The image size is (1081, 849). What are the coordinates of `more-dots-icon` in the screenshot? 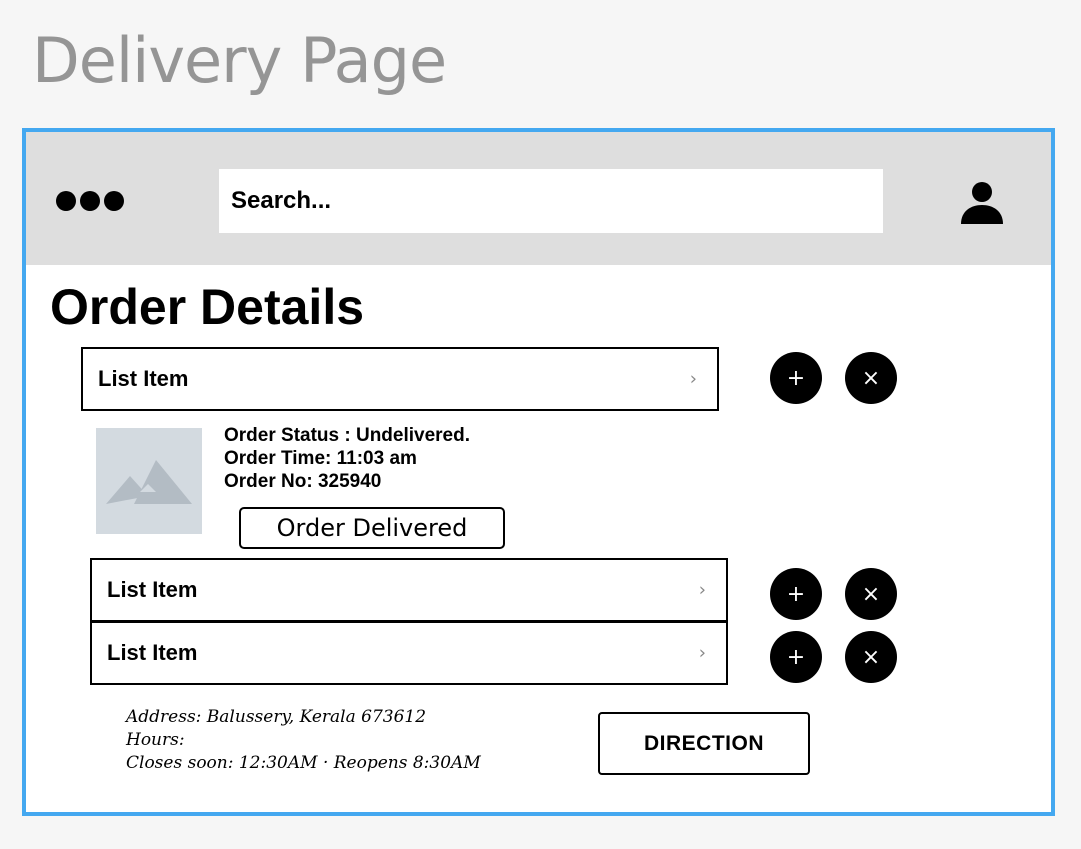 It's located at (90, 201).